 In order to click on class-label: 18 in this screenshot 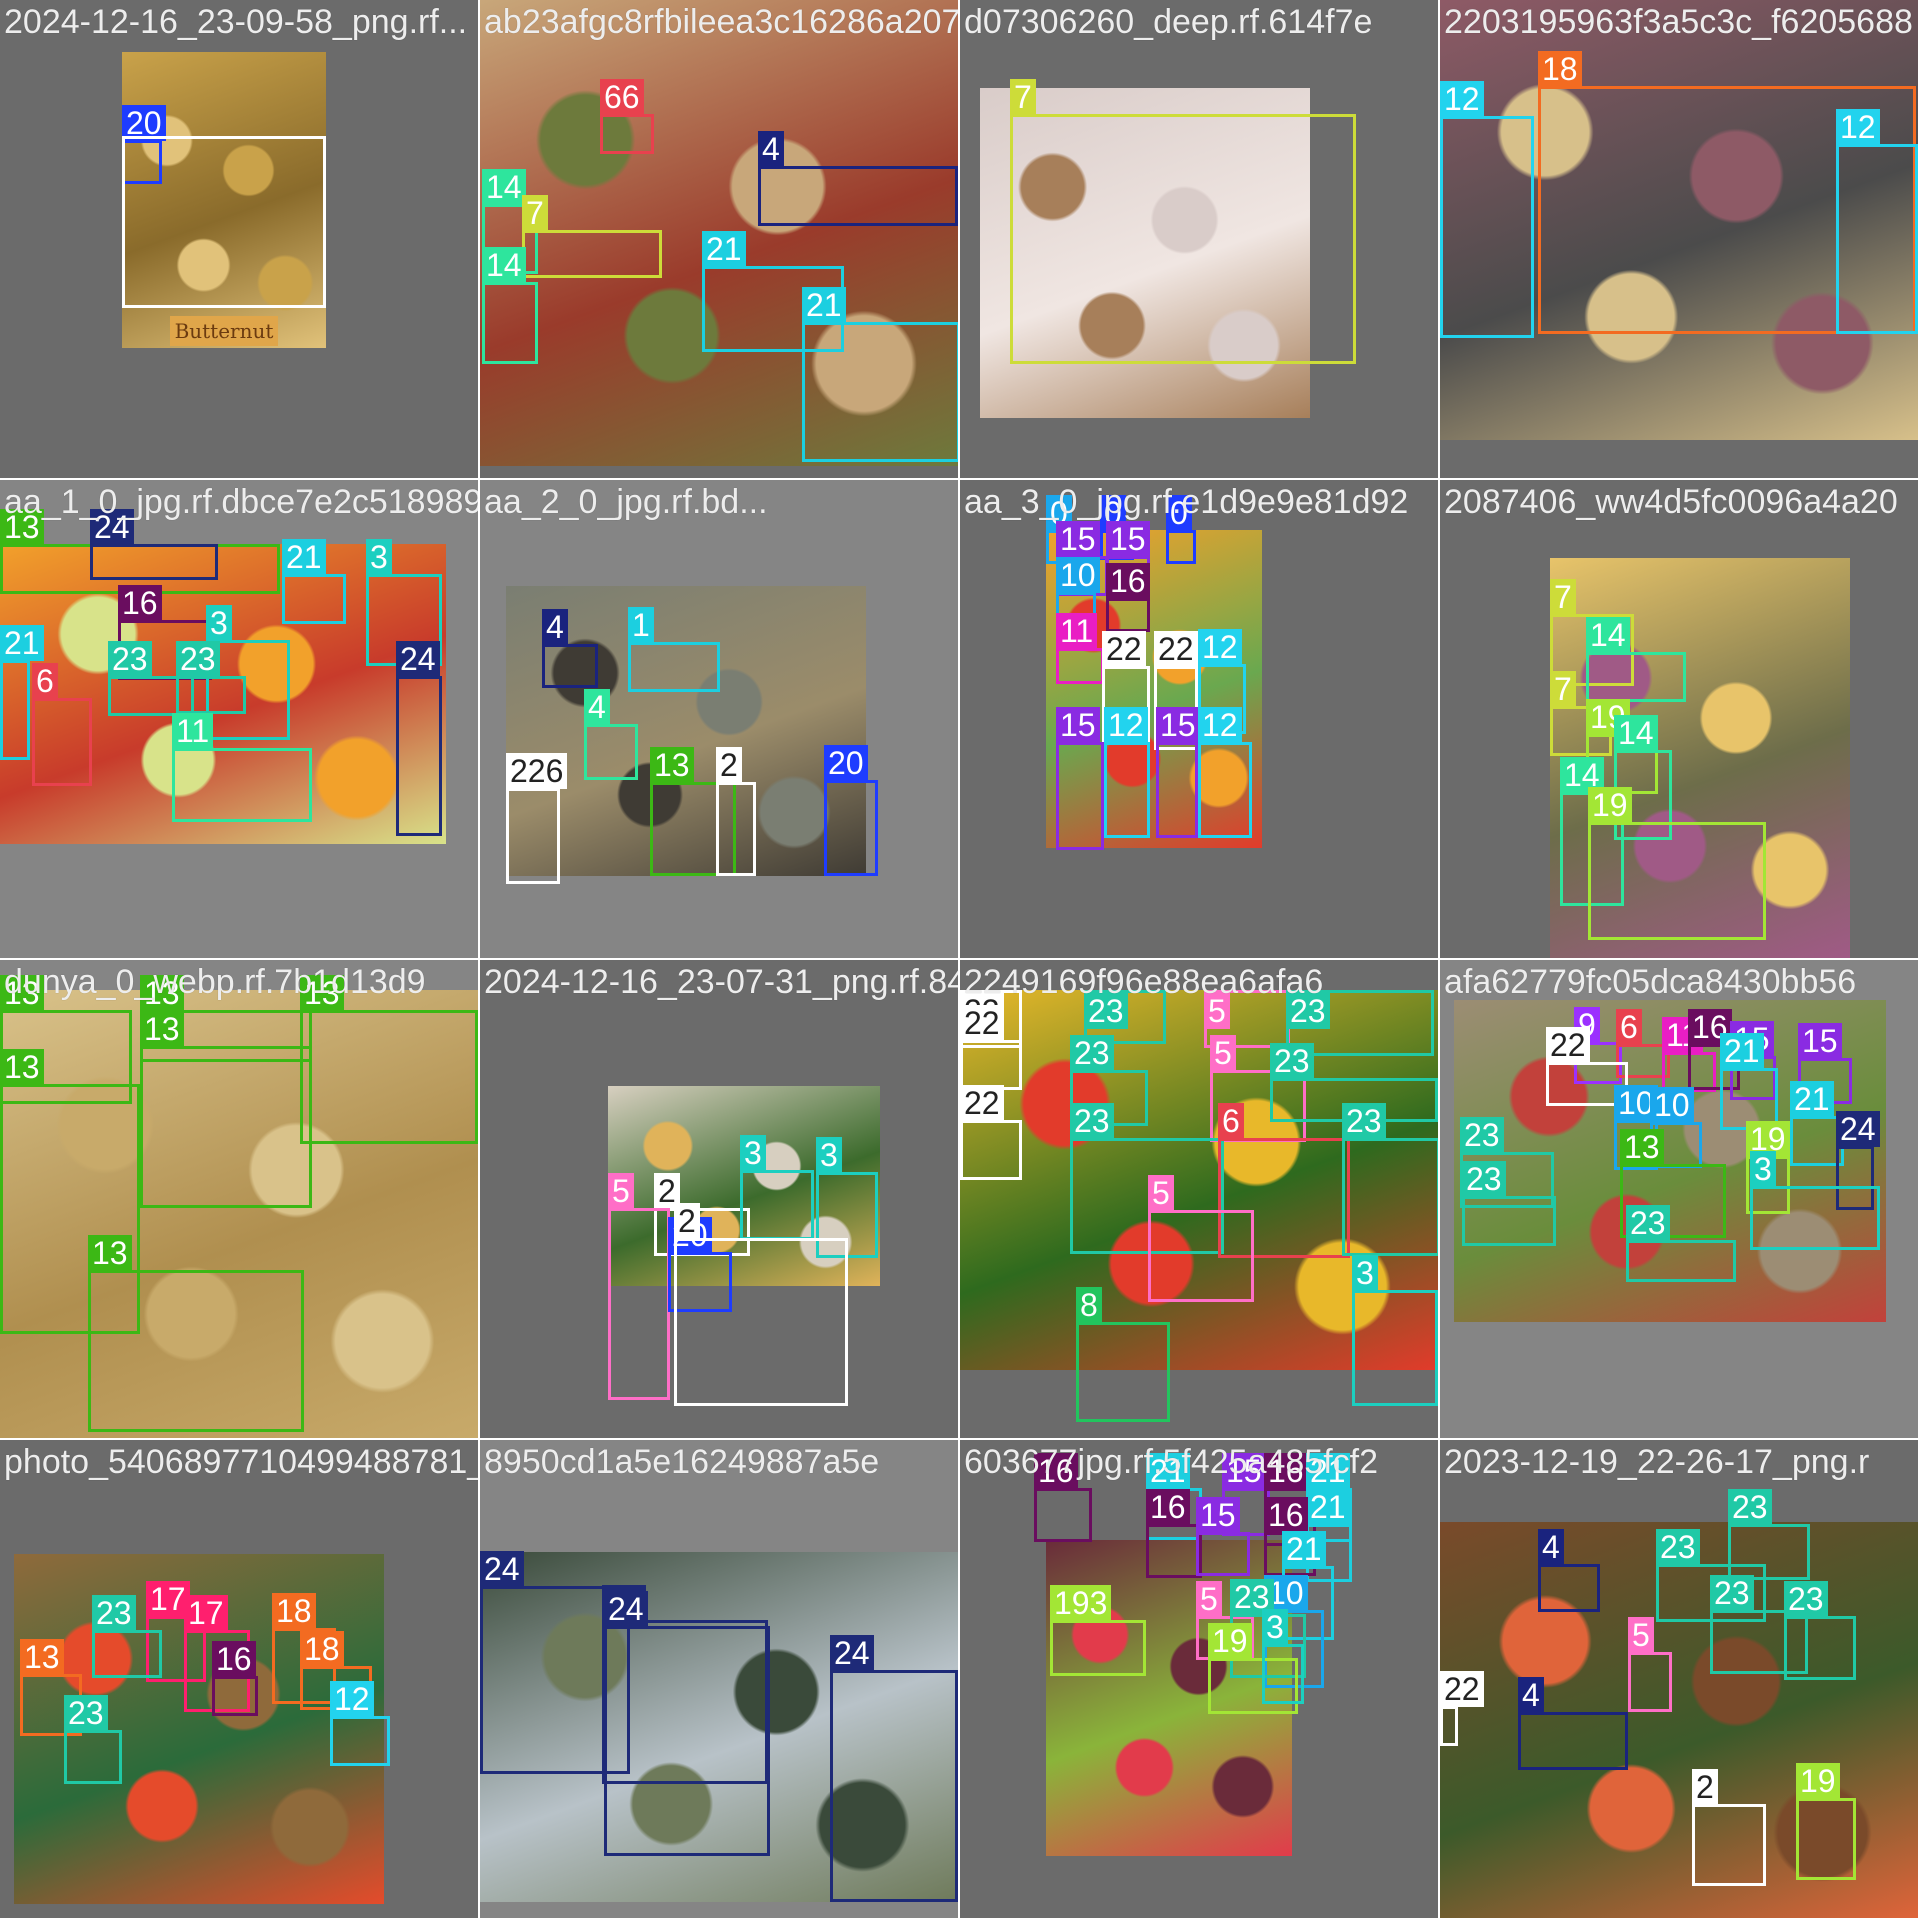, I will do `click(322, 1649)`.